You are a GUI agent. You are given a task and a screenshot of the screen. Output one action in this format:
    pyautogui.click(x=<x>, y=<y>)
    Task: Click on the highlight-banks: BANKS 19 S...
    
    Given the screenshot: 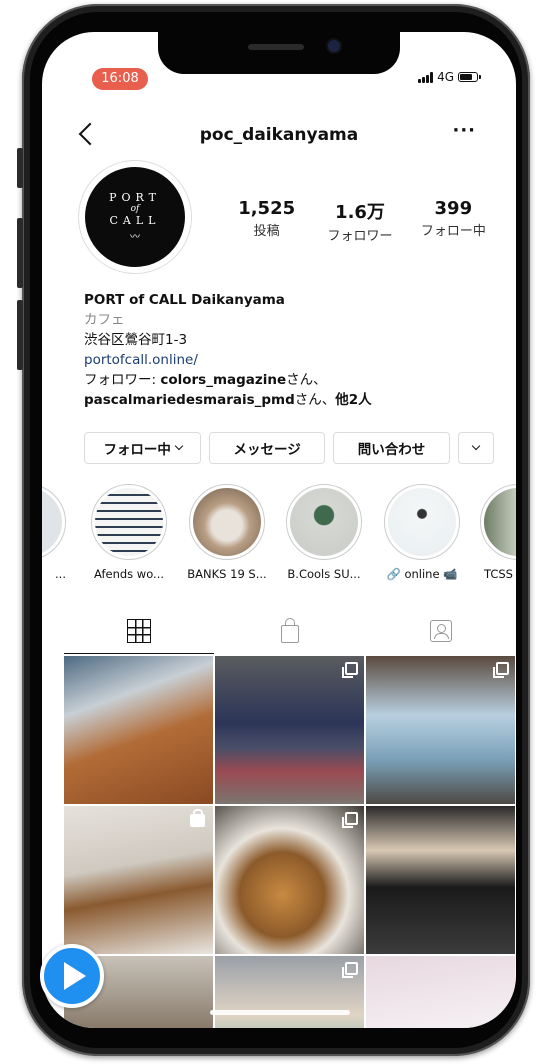 What is the action you would take?
    pyautogui.click(x=227, y=532)
    